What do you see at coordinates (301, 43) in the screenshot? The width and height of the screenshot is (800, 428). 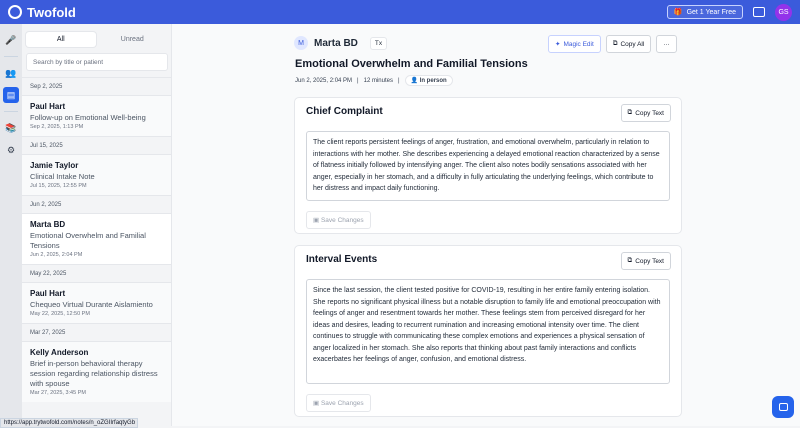 I see `patient-avatar: M` at bounding box center [301, 43].